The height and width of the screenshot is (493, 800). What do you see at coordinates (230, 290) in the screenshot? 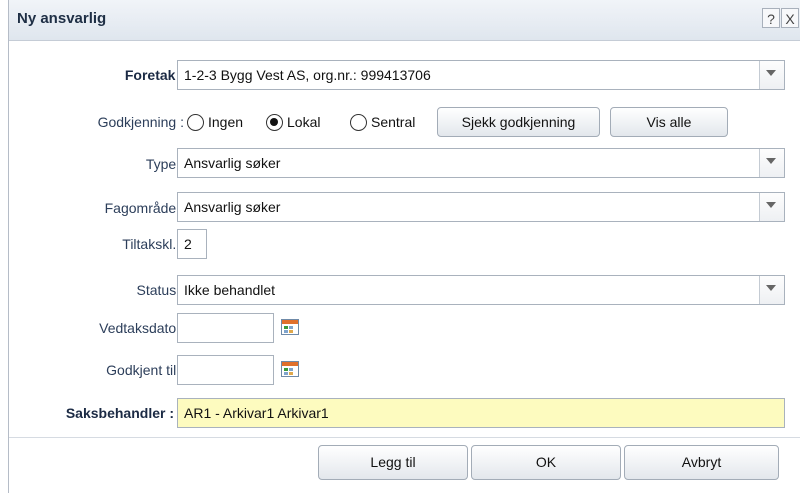
I see `status-value: Ikke behandlet` at bounding box center [230, 290].